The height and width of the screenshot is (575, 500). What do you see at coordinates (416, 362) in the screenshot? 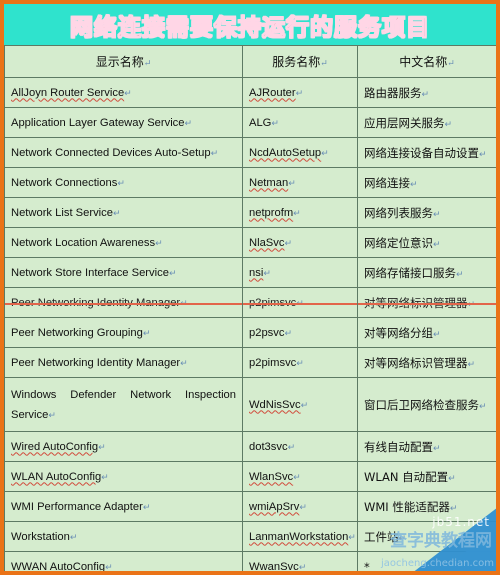
I see `cell-chinese-name-text: 对等网络标识管理器` at bounding box center [416, 362].